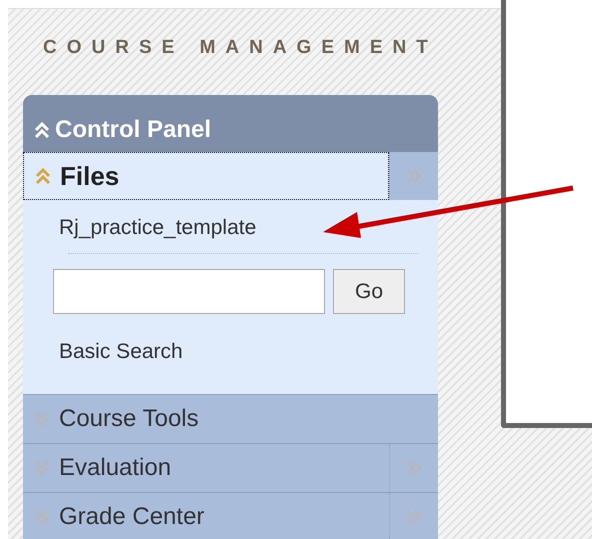  I want to click on file-link: Rj_practice_template, so click(154, 228).